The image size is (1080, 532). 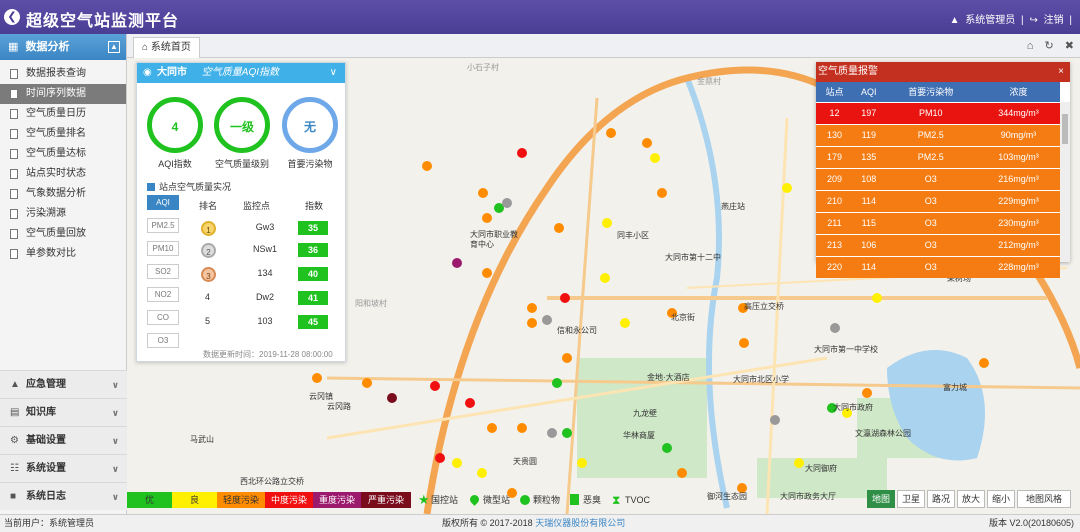 I want to click on sidebar-item-playback: 空气质量回放, so click(x=63, y=234).